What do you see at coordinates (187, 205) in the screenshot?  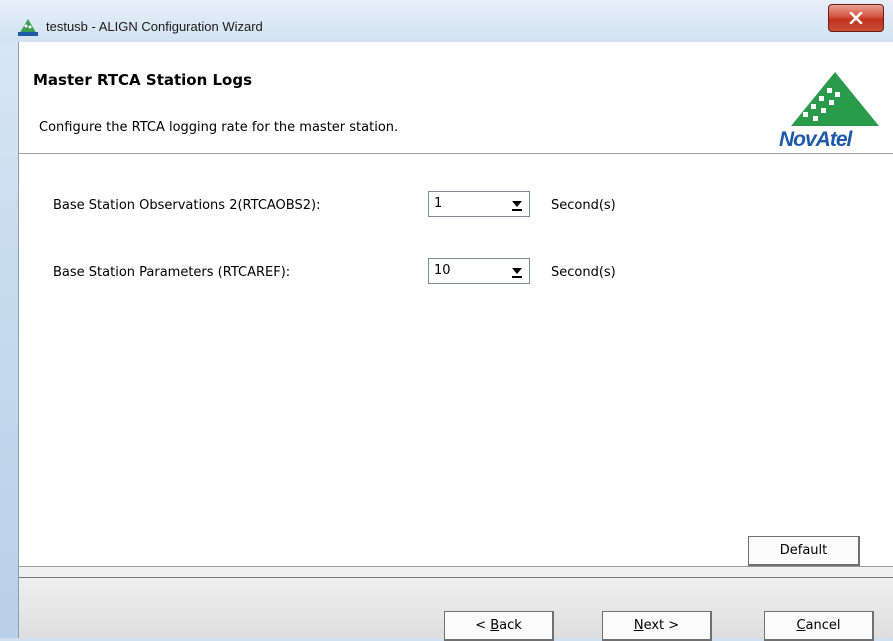 I see `rtcaobs2-label: Base Station Observations 2(RTCAOBS2):` at bounding box center [187, 205].